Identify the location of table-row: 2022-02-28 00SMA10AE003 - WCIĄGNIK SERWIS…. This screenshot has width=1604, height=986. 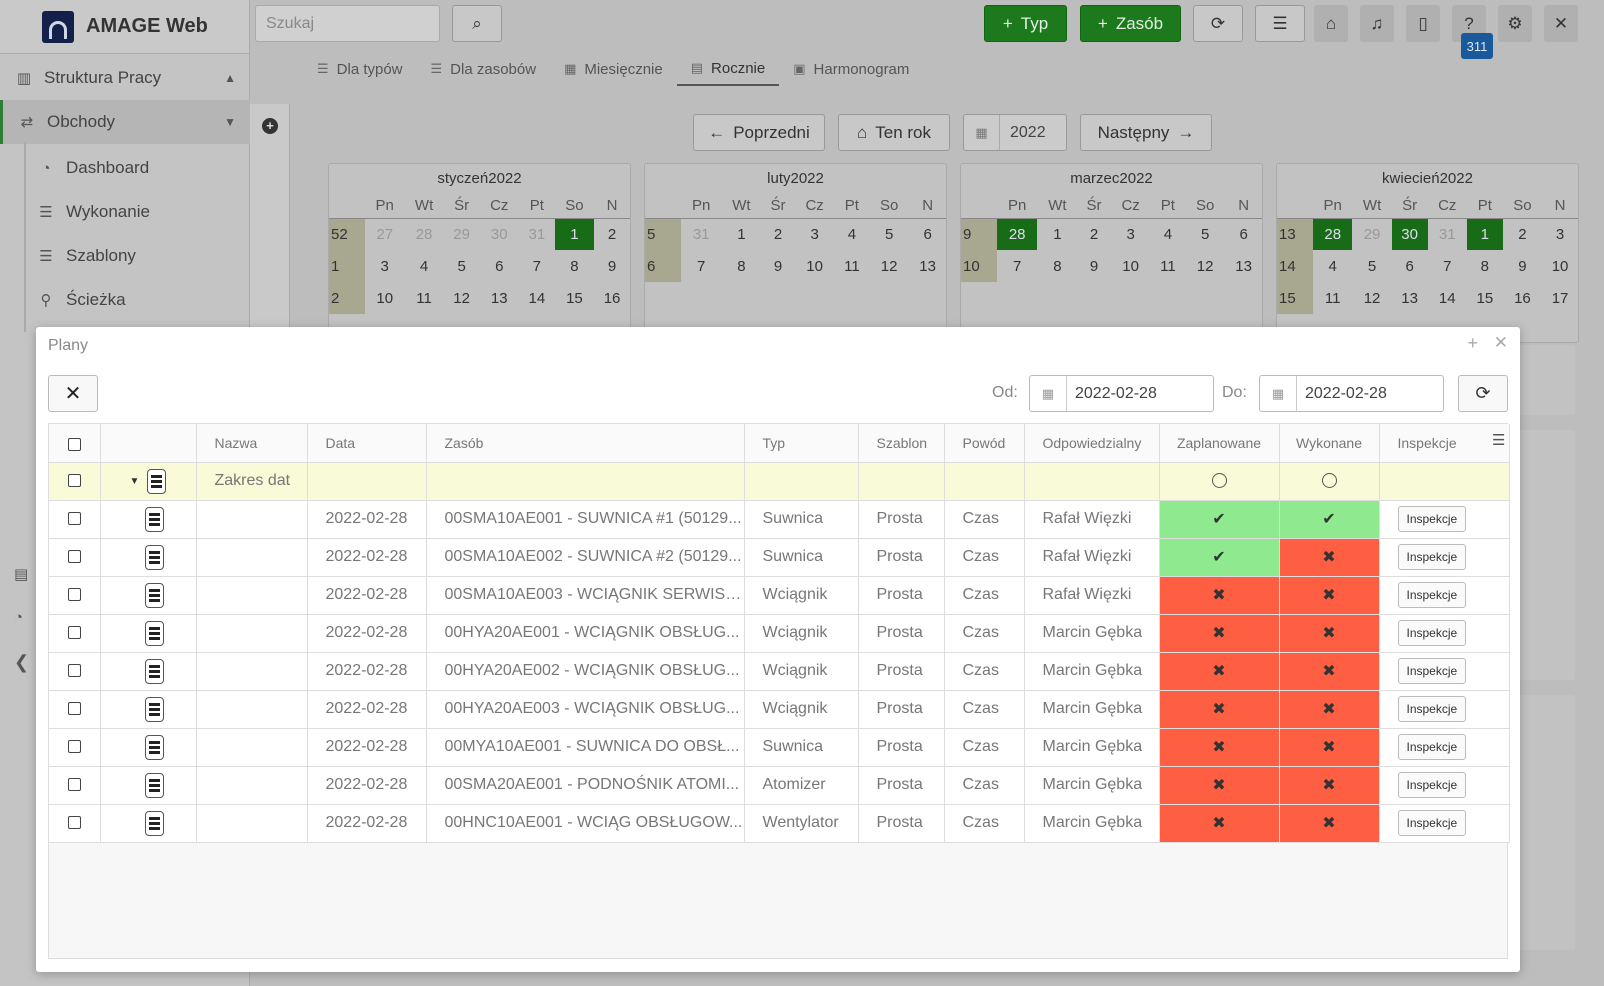
(779, 595).